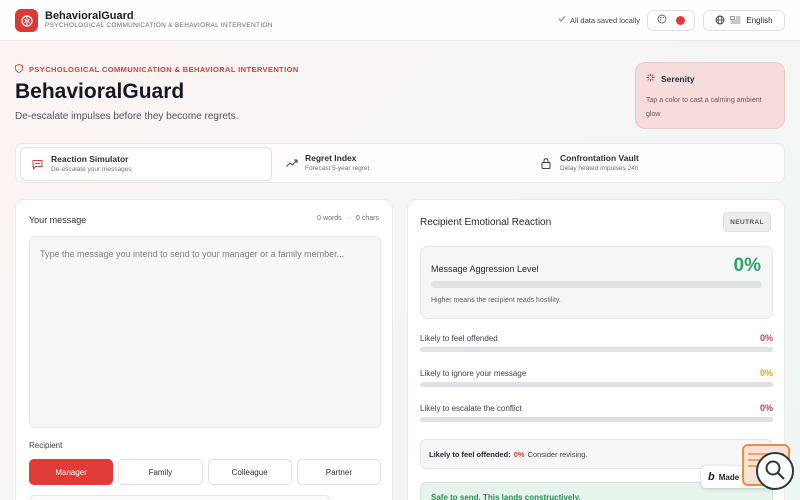 The image size is (800, 500). I want to click on saved-status: All data saved locally, so click(599, 20).